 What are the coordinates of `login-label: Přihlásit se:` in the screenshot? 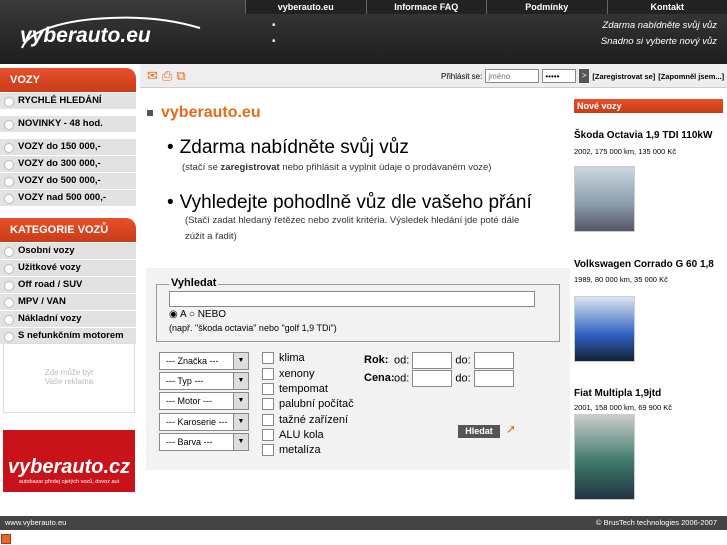 It's located at (462, 76).